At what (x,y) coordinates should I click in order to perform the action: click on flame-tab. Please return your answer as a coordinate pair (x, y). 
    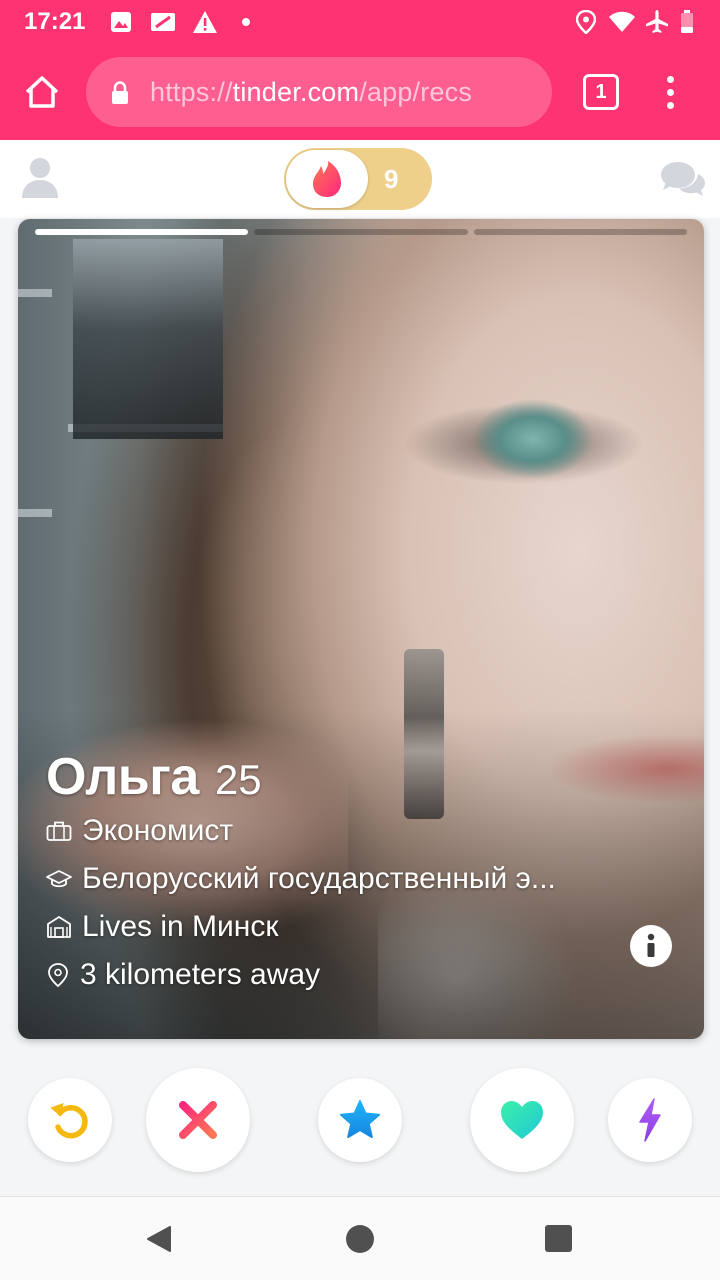
    Looking at the image, I should click on (327, 179).